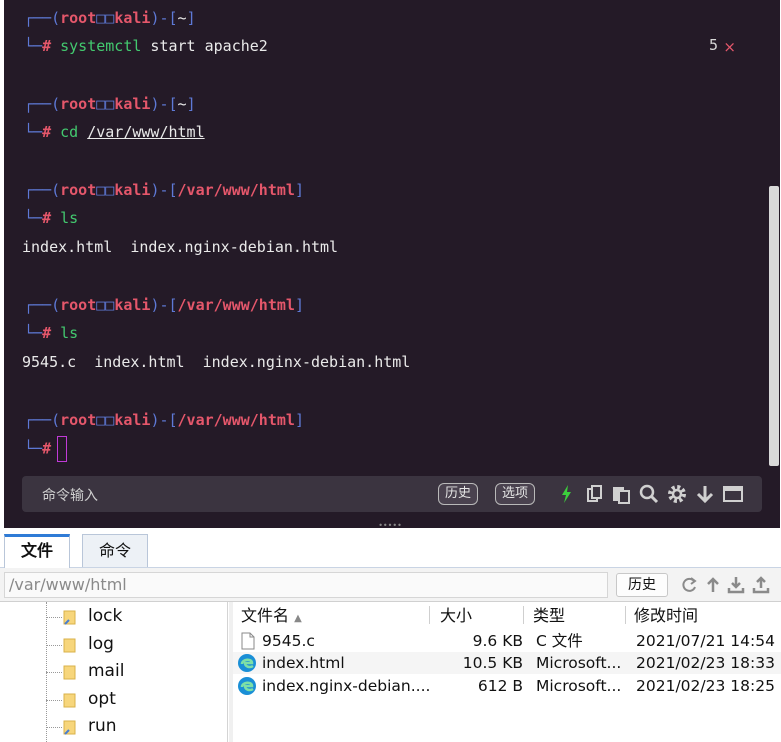 The height and width of the screenshot is (742, 781). What do you see at coordinates (729, 47) in the screenshot?
I see `error-mark-icon: ×` at bounding box center [729, 47].